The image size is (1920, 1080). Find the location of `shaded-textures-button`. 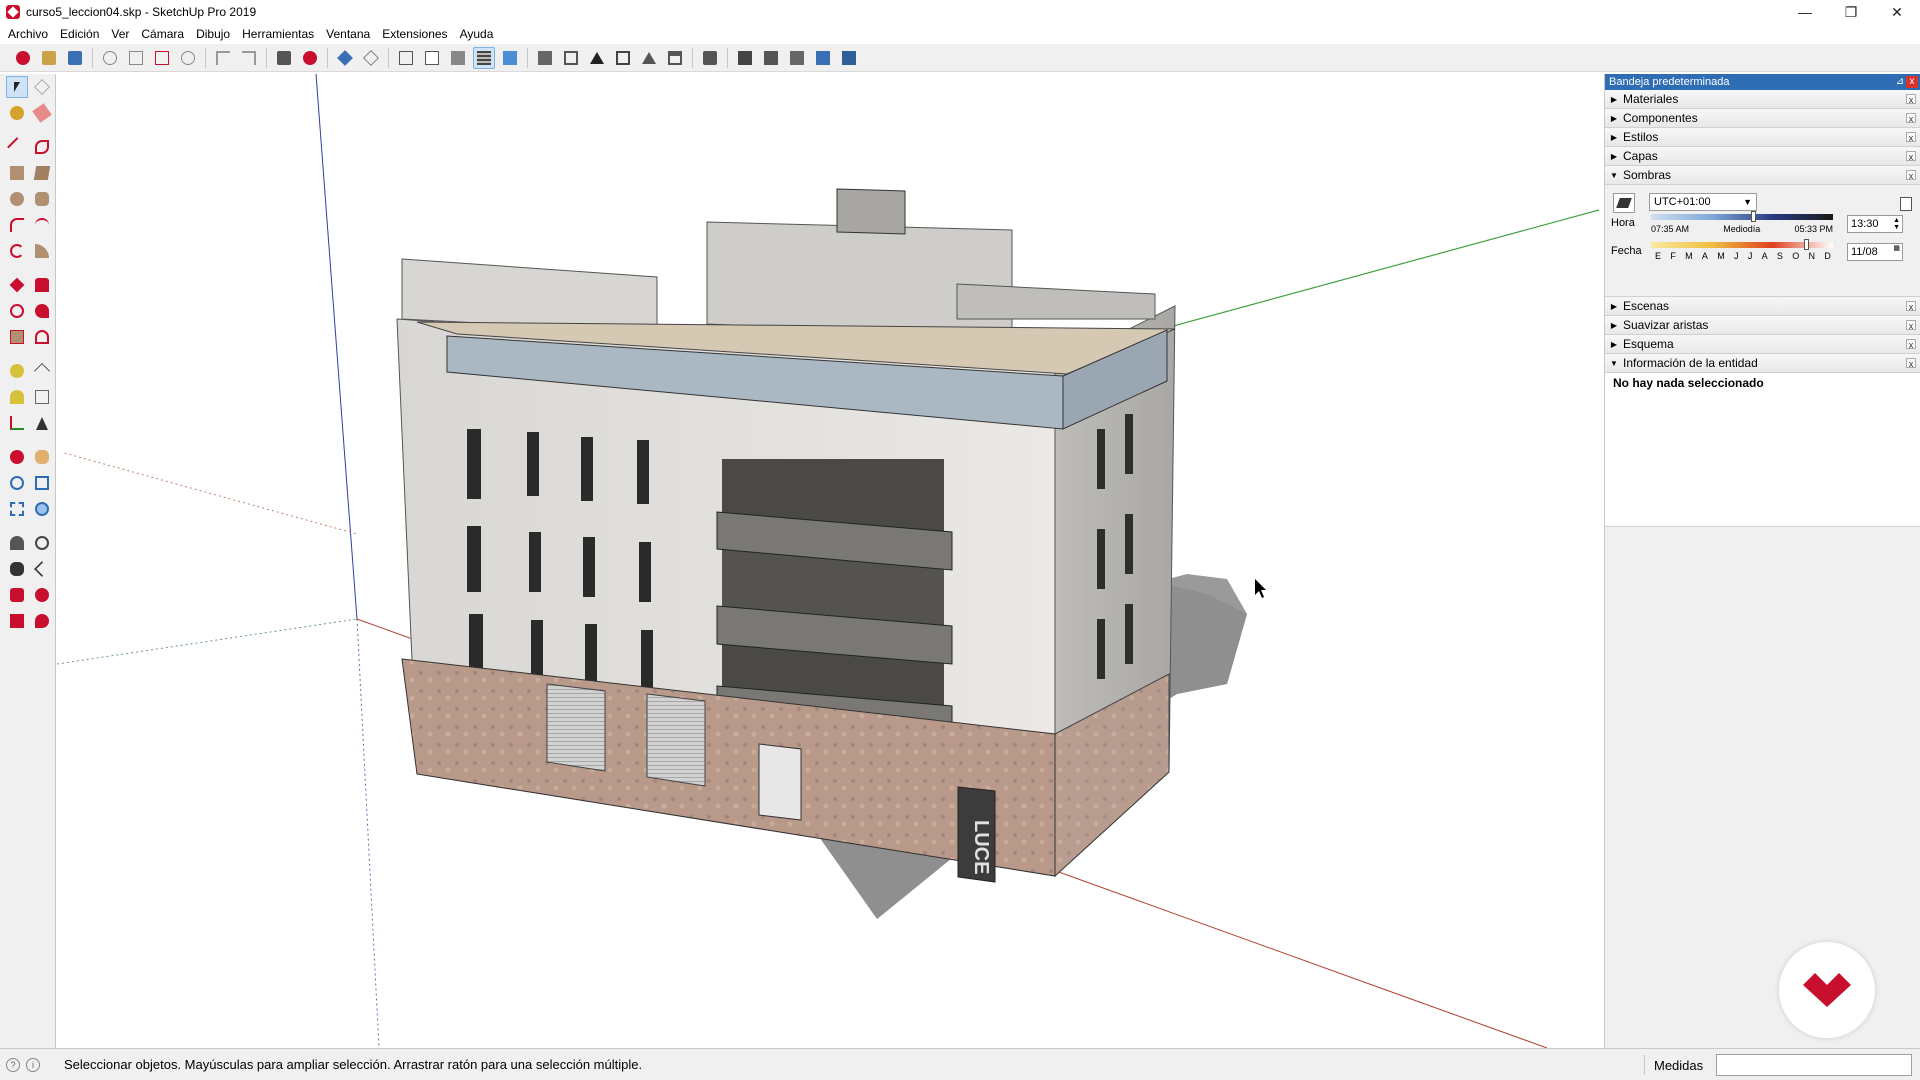

shaded-textures-button is located at coordinates (484, 57).